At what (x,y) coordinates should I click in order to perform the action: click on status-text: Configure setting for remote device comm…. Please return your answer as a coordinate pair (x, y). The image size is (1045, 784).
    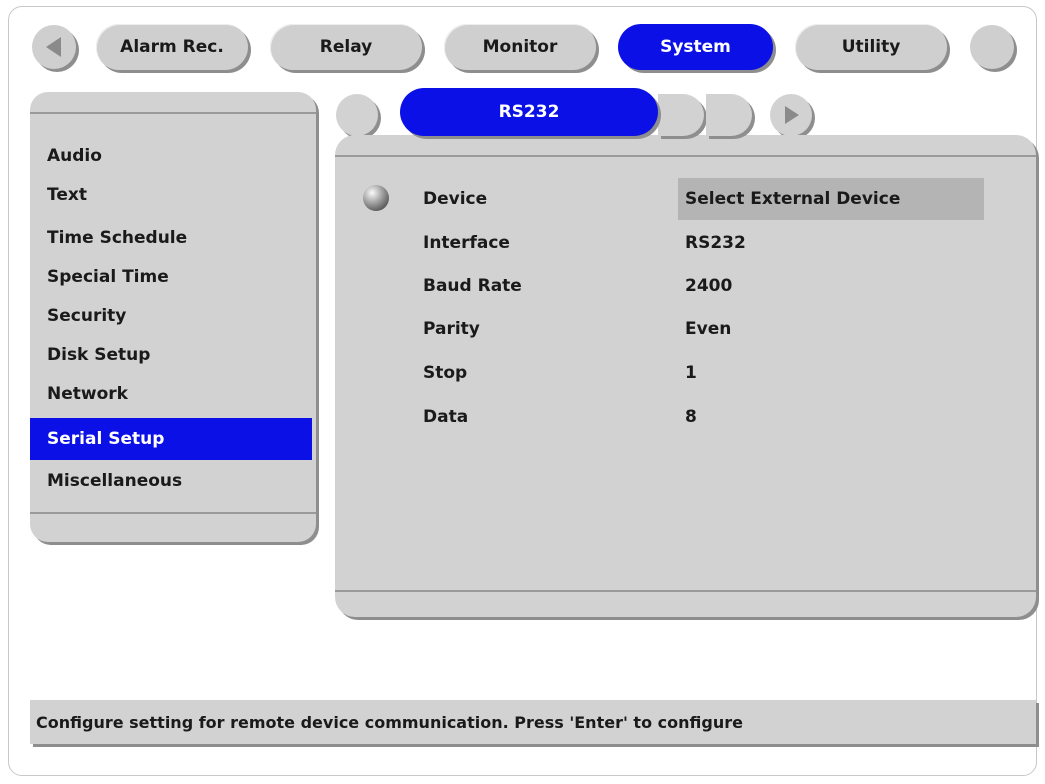
    Looking at the image, I should click on (389, 722).